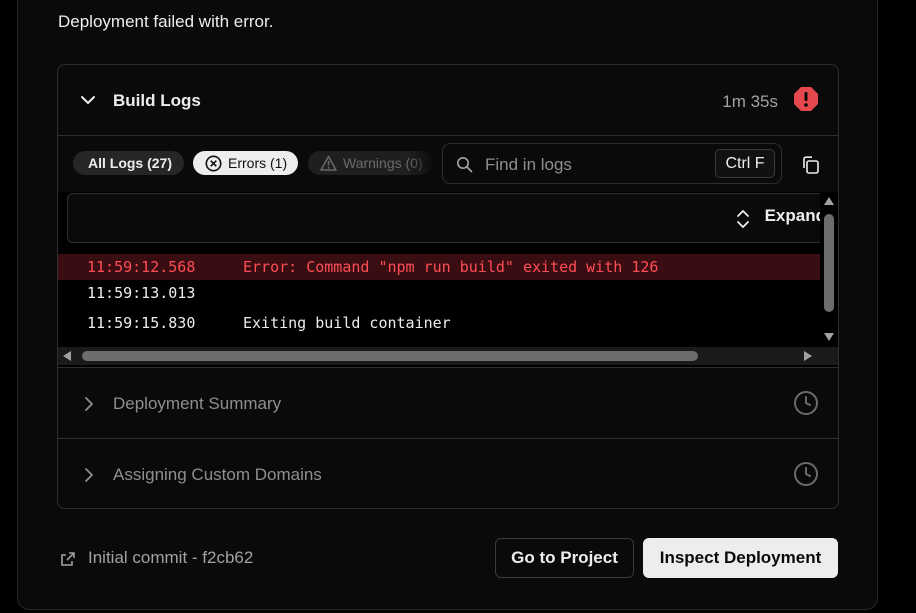 This screenshot has width=916, height=613. What do you see at coordinates (423, 164) in the screenshot?
I see `filter-overflow-fade` at bounding box center [423, 164].